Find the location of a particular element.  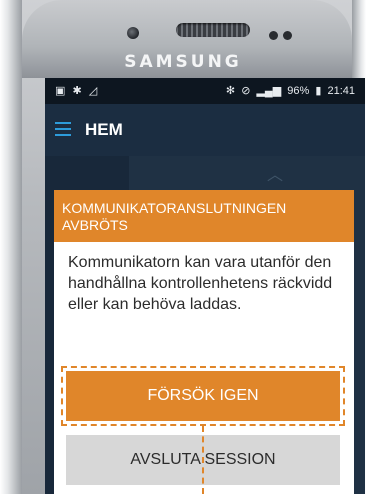

battery-icon: ▮ is located at coordinates (318, 91).